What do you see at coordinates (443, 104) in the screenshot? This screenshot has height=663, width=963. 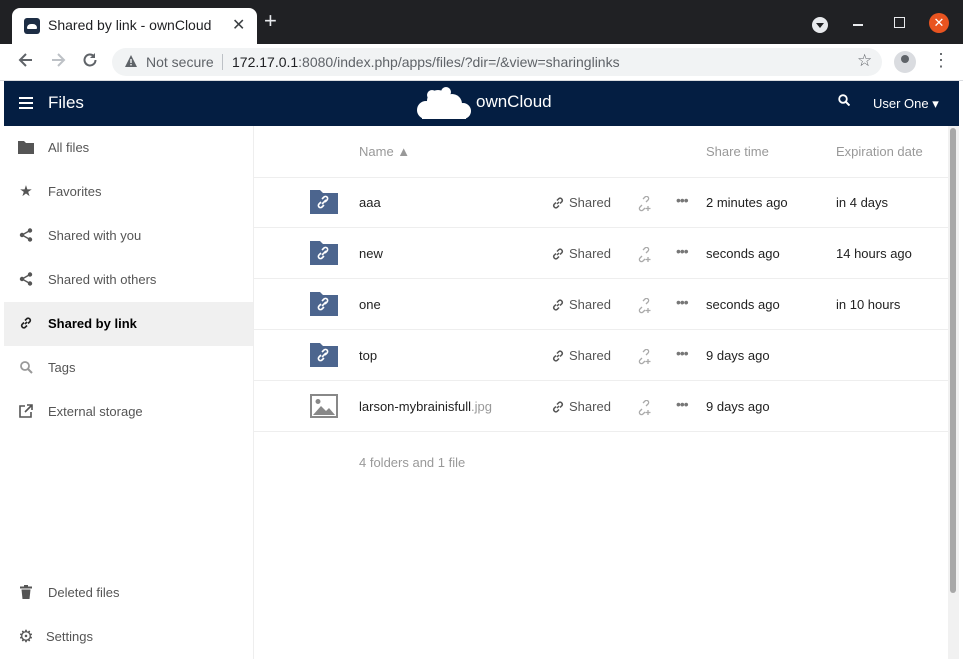 I see `owncloud-logo-icon` at bounding box center [443, 104].